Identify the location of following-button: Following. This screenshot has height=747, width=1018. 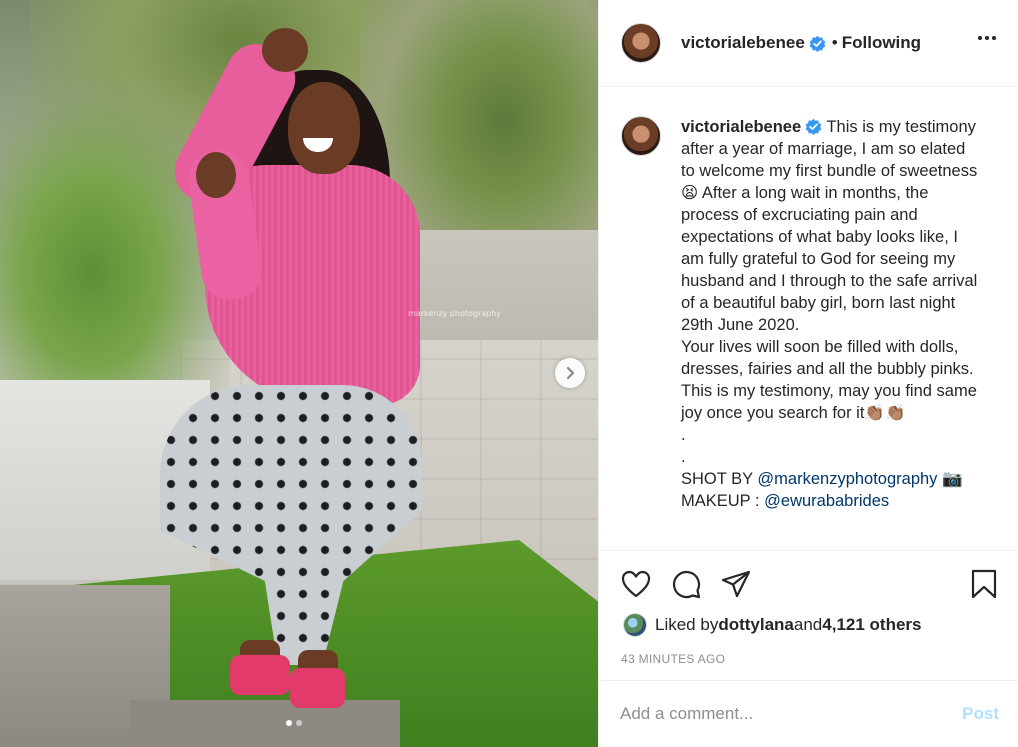
(881, 43).